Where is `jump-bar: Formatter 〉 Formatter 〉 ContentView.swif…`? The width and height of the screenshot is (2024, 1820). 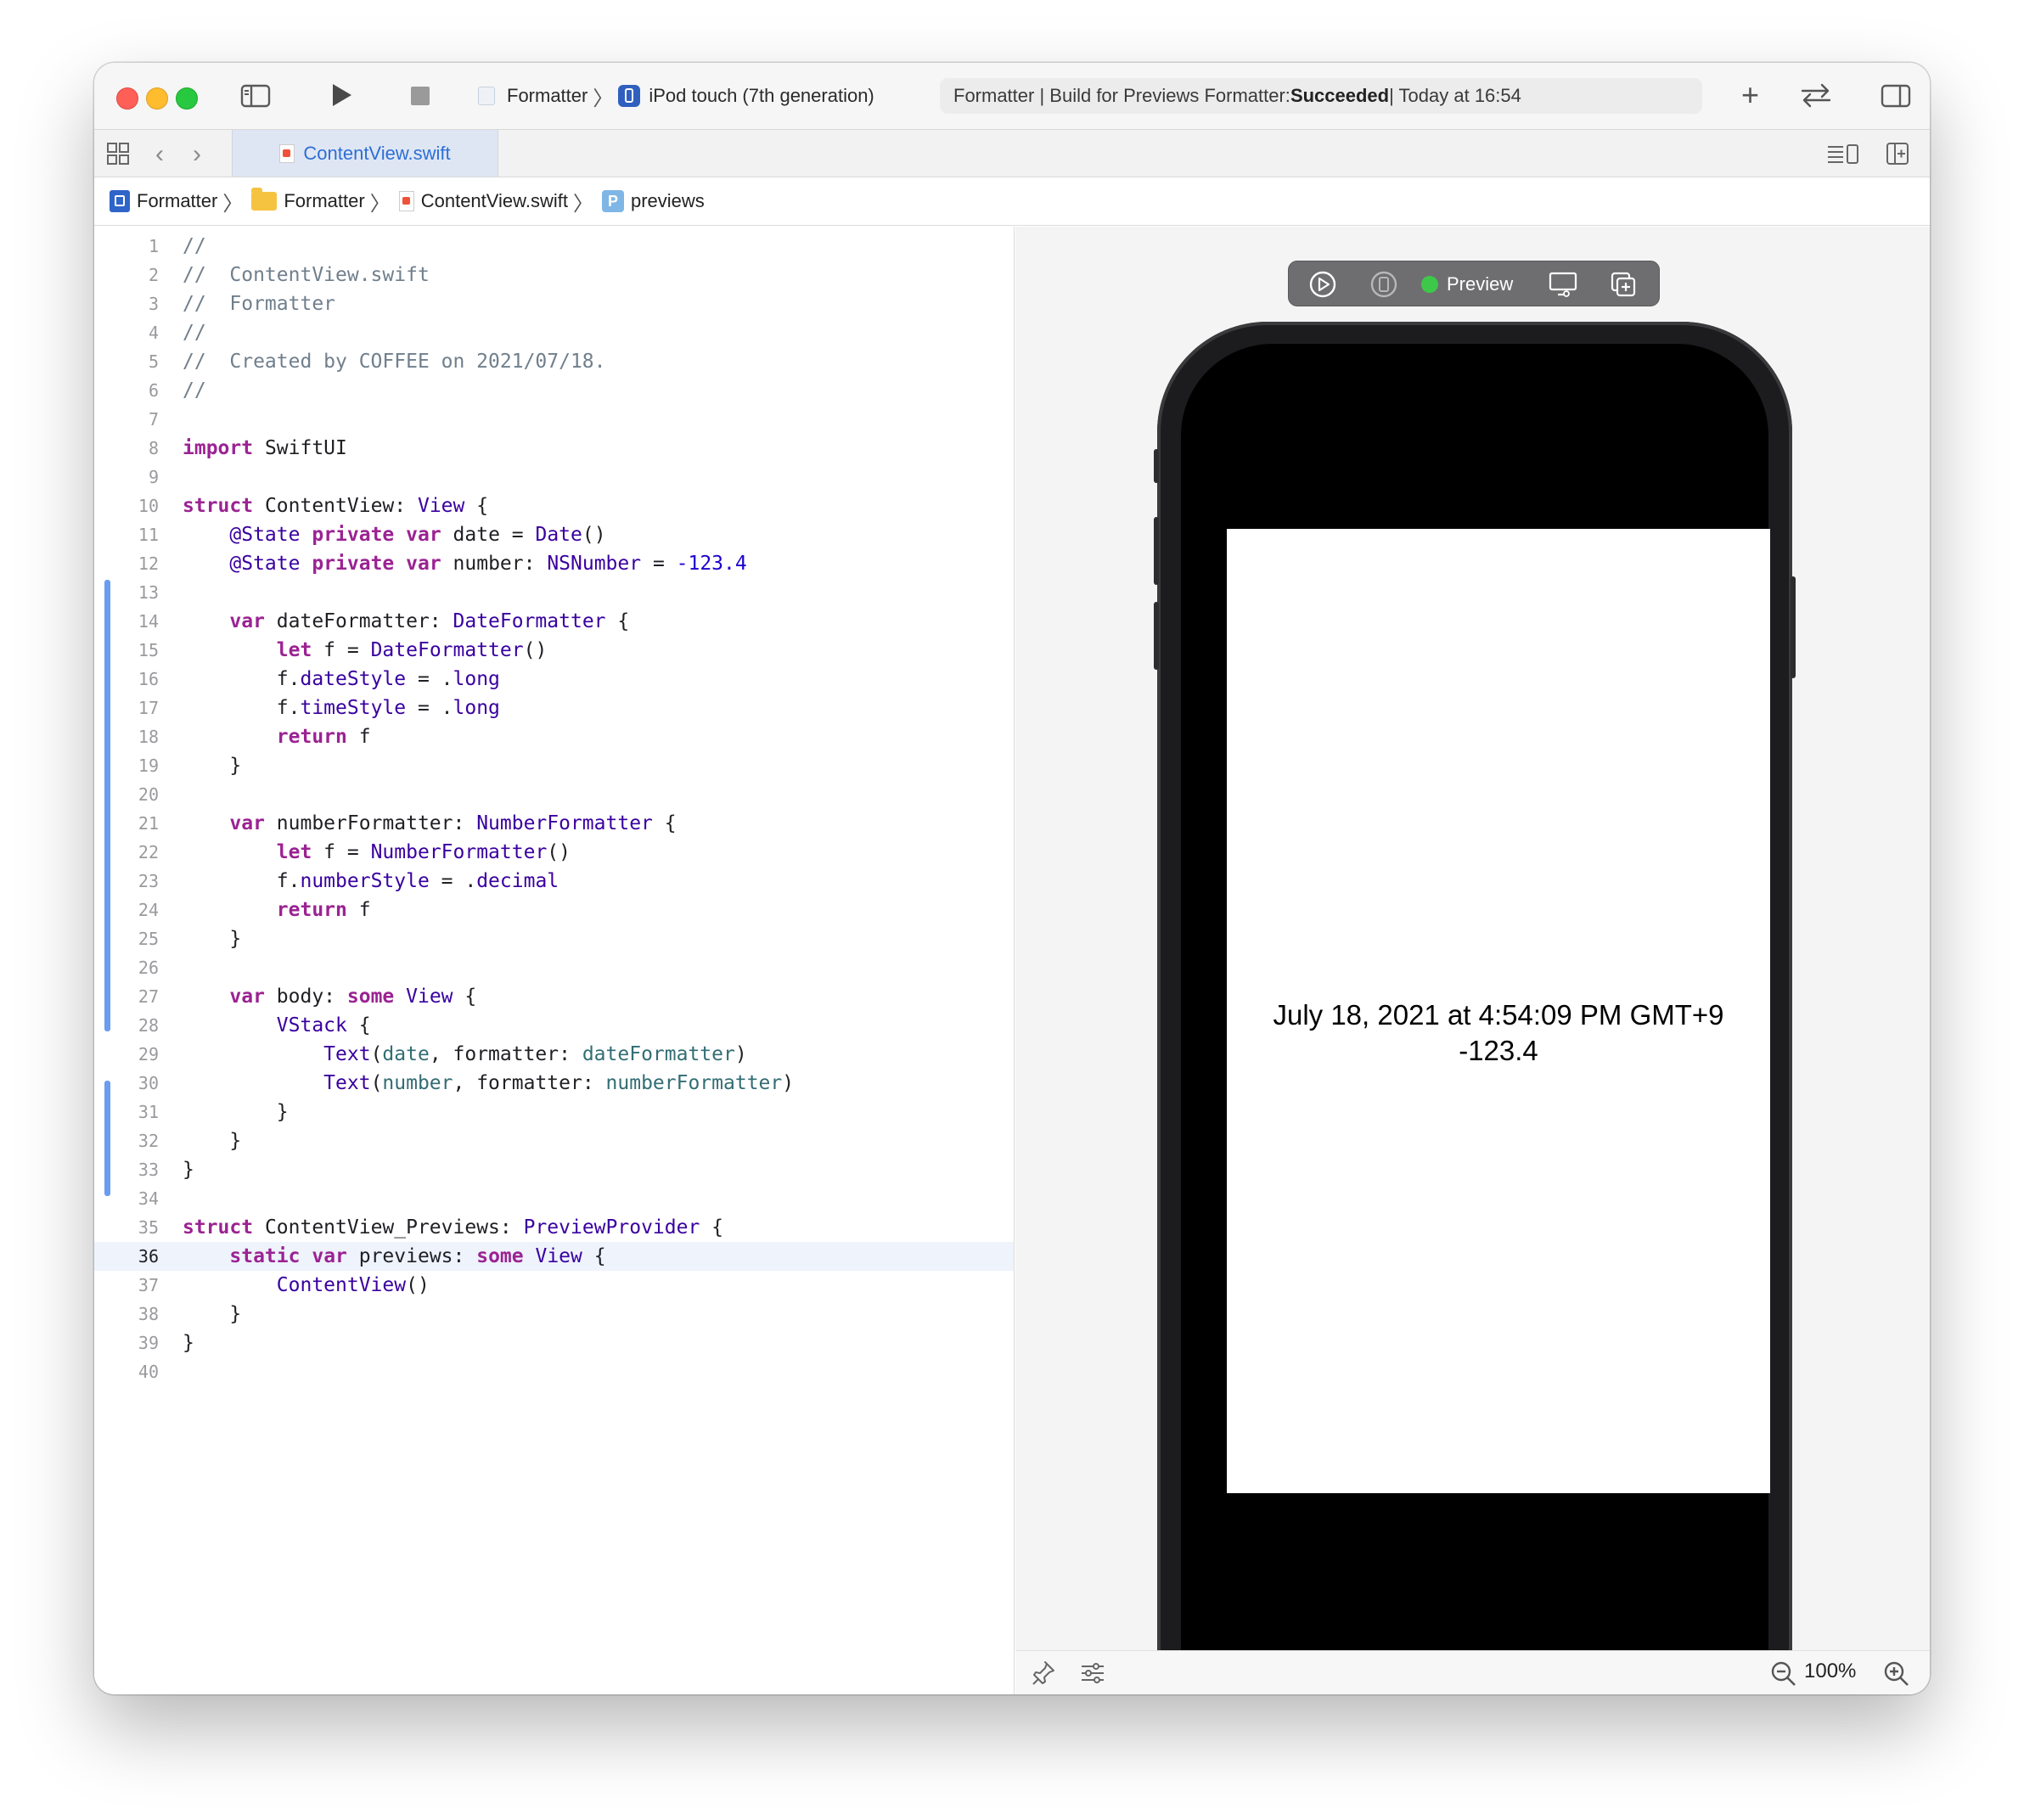
jump-bar: Formatter 〉 Formatter 〉 ContentView.swif… is located at coordinates (1012, 201).